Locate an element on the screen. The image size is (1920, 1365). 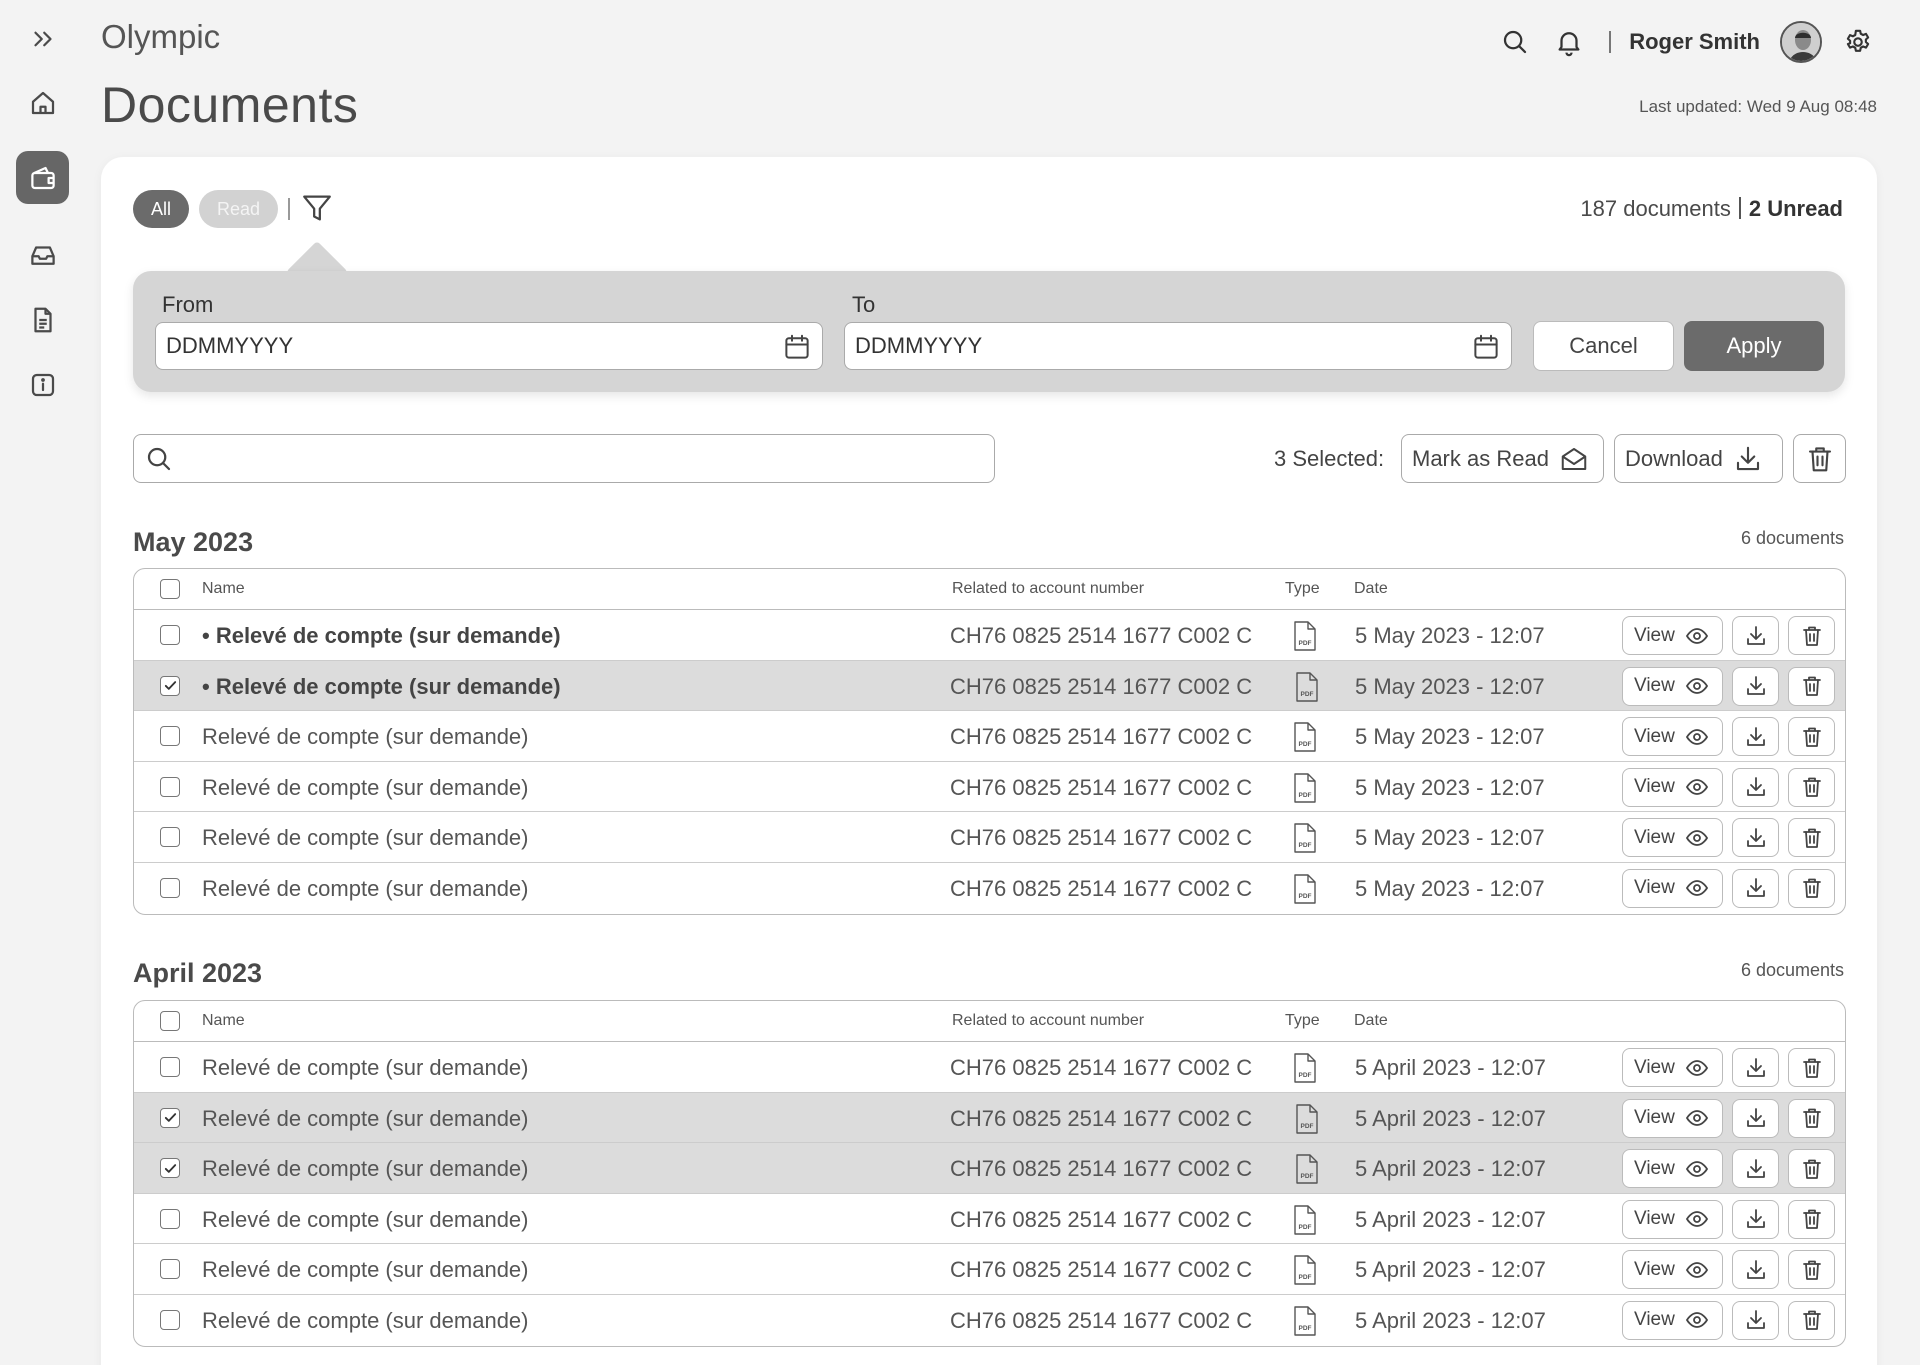
sidebar-item-wallet is located at coordinates (42, 177).